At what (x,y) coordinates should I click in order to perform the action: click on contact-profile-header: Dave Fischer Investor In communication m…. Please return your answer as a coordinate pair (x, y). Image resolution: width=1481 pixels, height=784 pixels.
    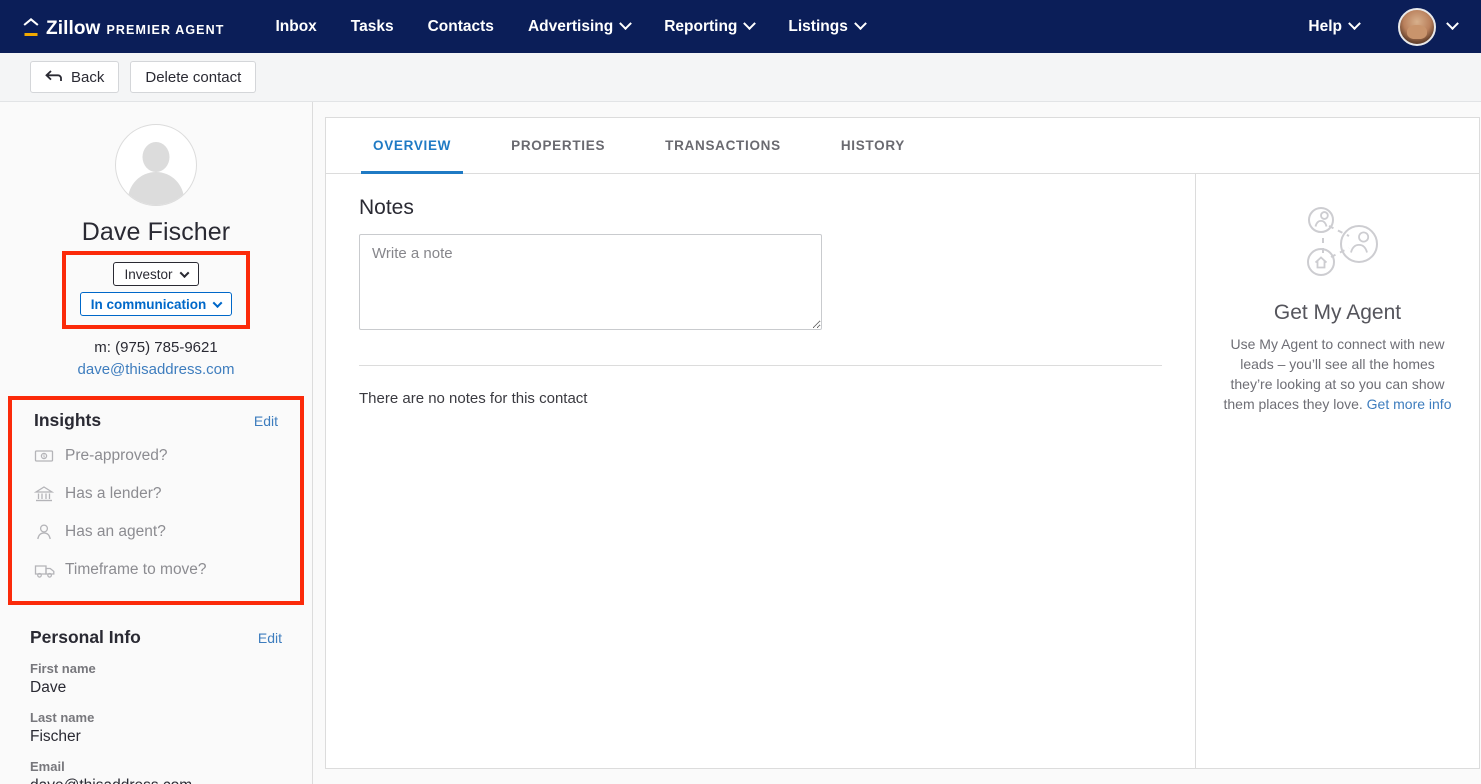
    Looking at the image, I should click on (156, 251).